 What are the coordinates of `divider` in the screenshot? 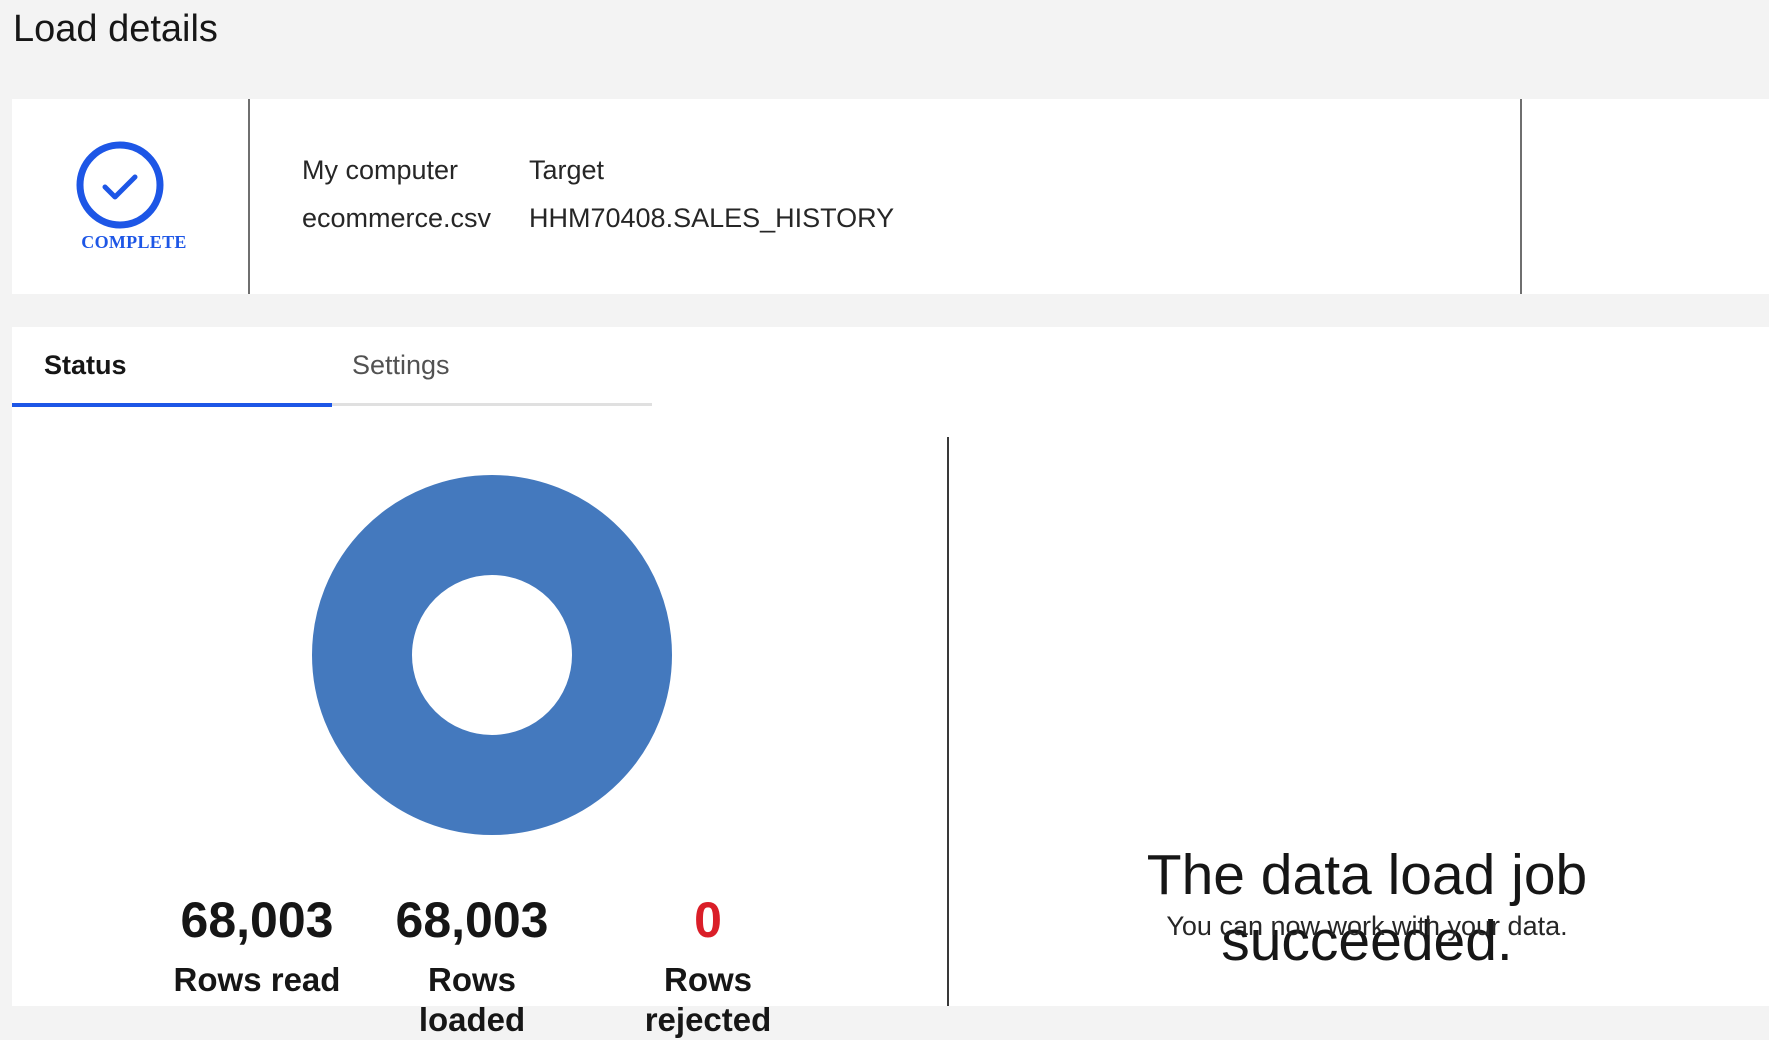 It's located at (1521, 196).